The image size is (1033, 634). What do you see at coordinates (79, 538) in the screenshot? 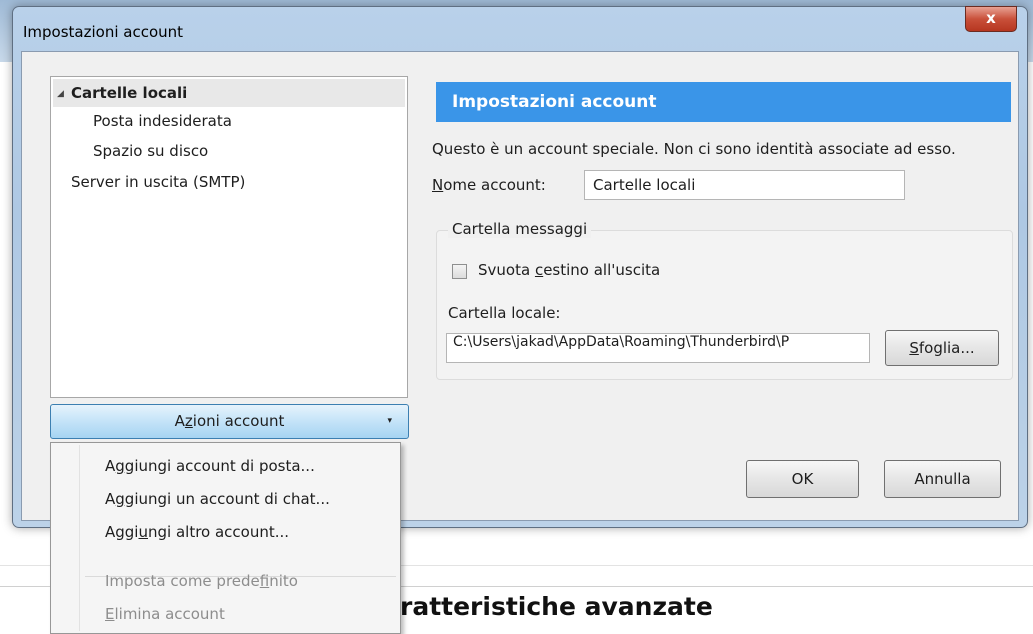
I see `menu-gutter` at bounding box center [79, 538].